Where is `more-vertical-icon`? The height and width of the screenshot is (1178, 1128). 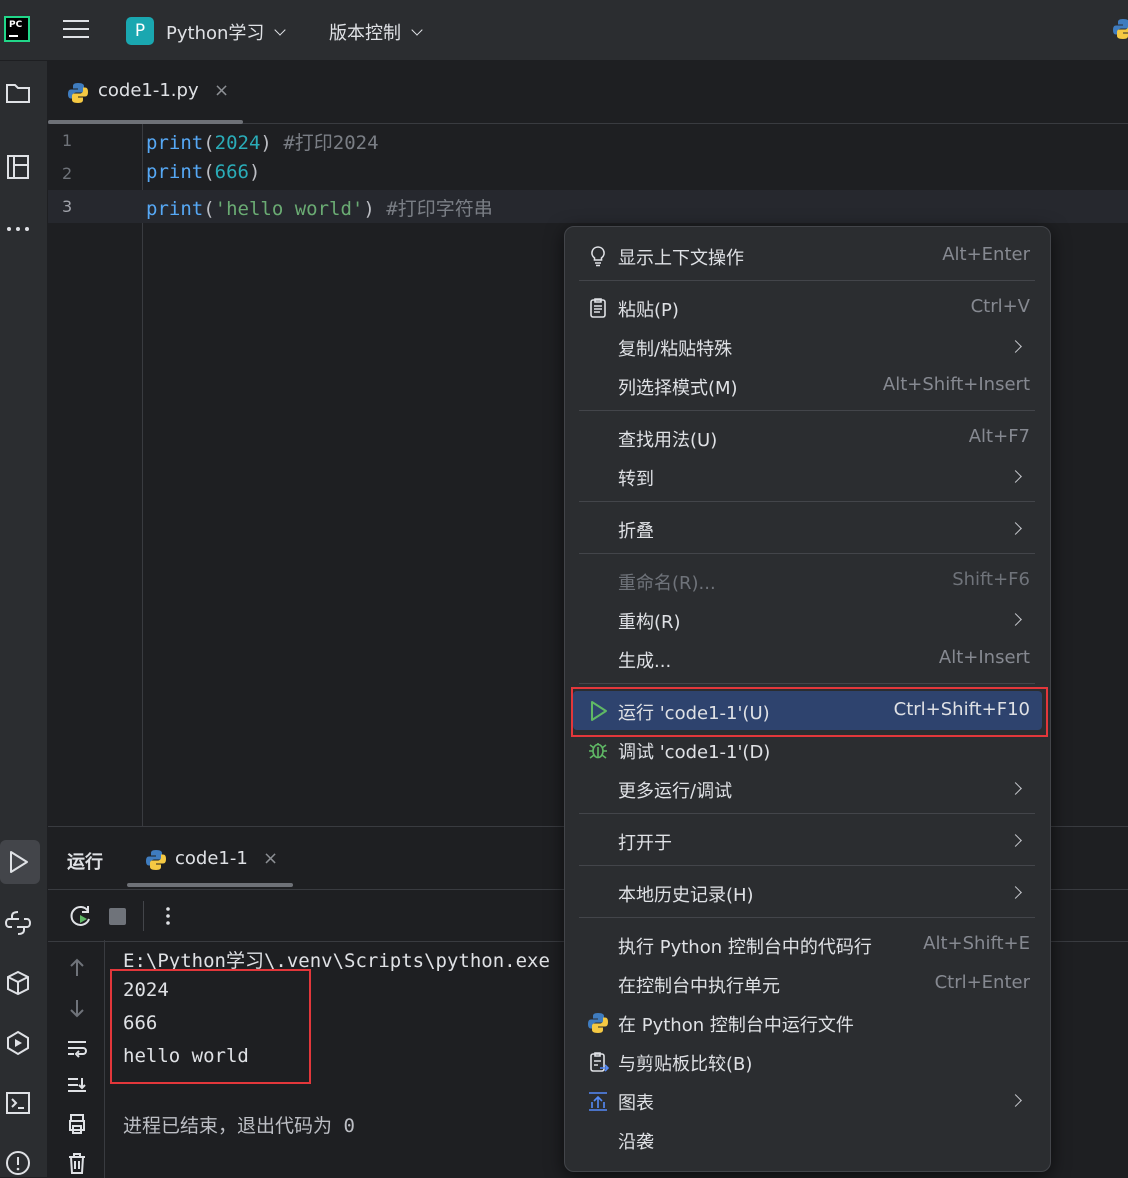
more-vertical-icon is located at coordinates (168, 916).